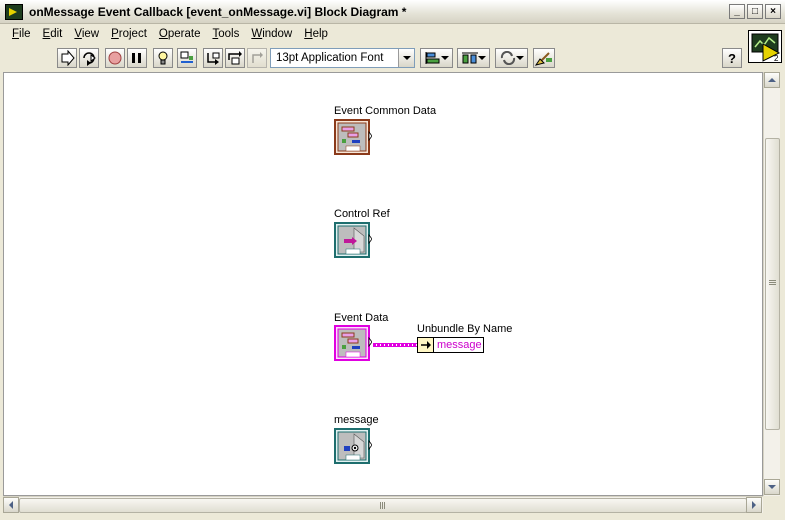 The image size is (785, 520). I want to click on reorder-button, so click(511, 58).